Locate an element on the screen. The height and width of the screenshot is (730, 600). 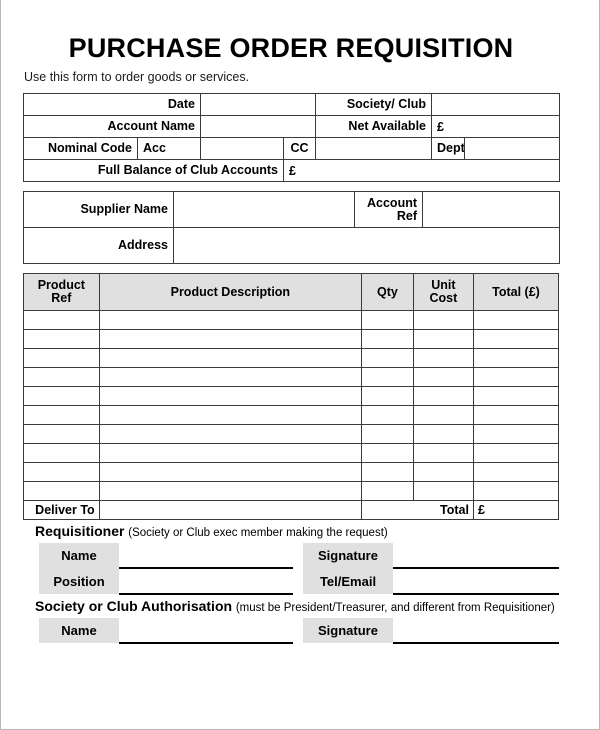
table-row-supplier-name: Supplier Name Account Ref is located at coordinates (291, 210).